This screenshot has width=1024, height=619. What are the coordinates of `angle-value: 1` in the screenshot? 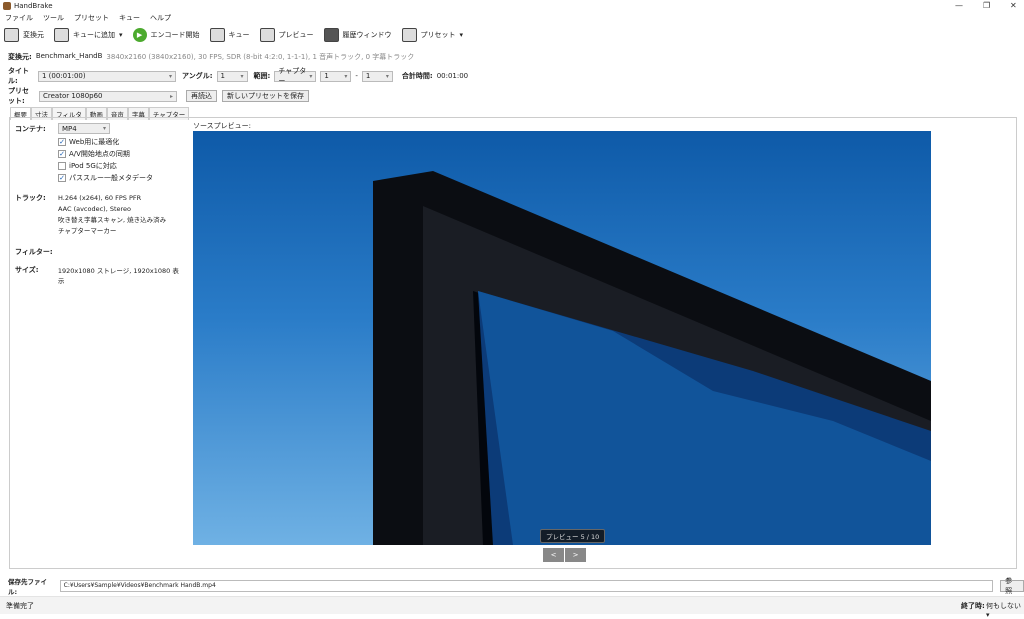 It's located at (222, 76).